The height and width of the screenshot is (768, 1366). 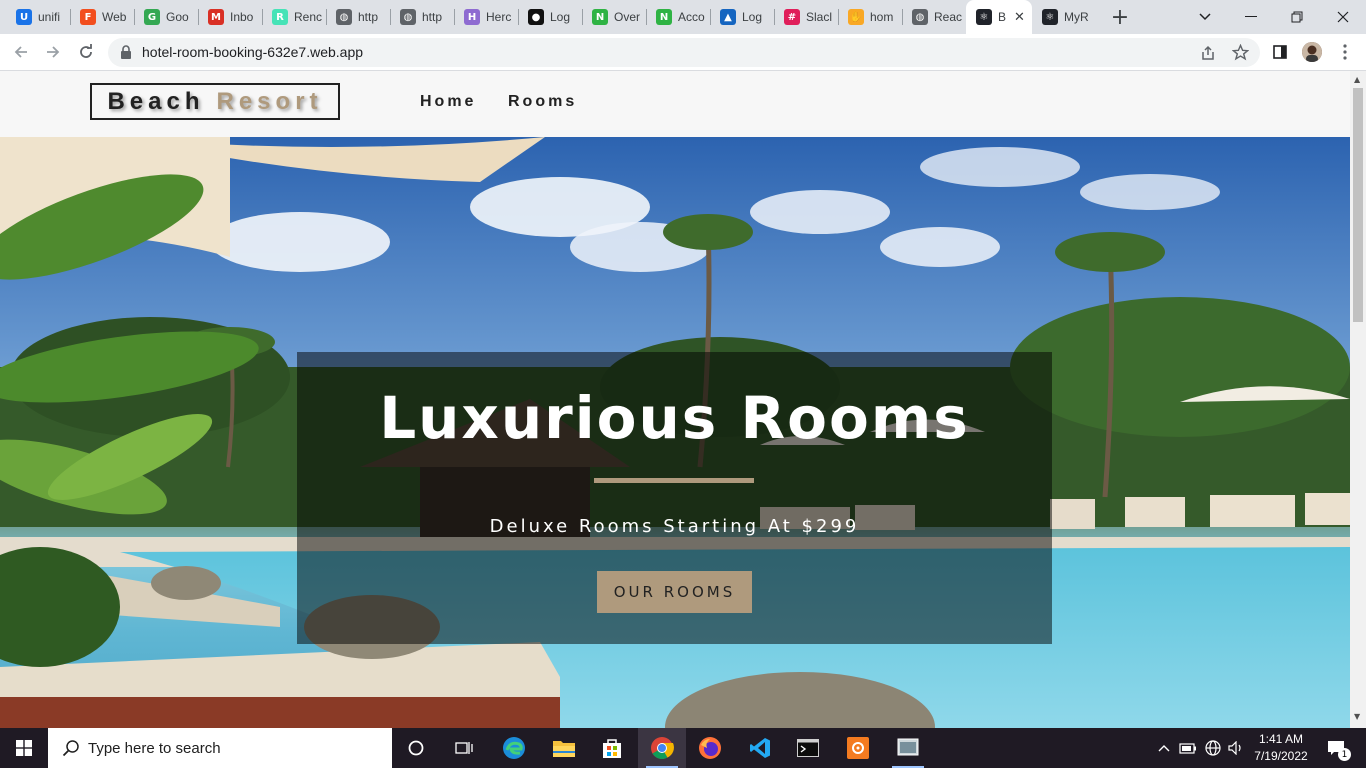 I want to click on tab-title: unifi, so click(x=49, y=17).